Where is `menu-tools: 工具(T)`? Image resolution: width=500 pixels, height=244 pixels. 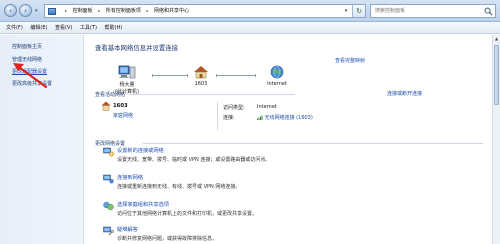 menu-tools: 工具(T) is located at coordinates (88, 28).